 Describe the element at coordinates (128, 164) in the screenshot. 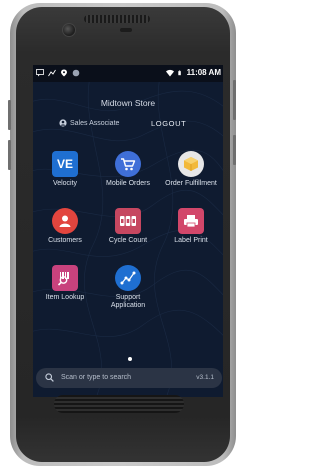

I see `shopping-cart-icon` at that location.